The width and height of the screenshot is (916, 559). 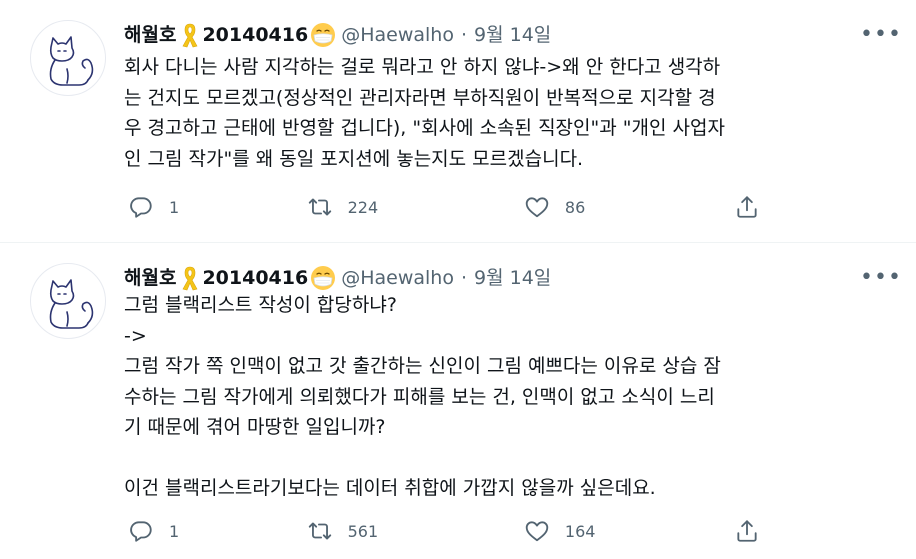 I want to click on retweet-button: 224, so click(x=415, y=207).